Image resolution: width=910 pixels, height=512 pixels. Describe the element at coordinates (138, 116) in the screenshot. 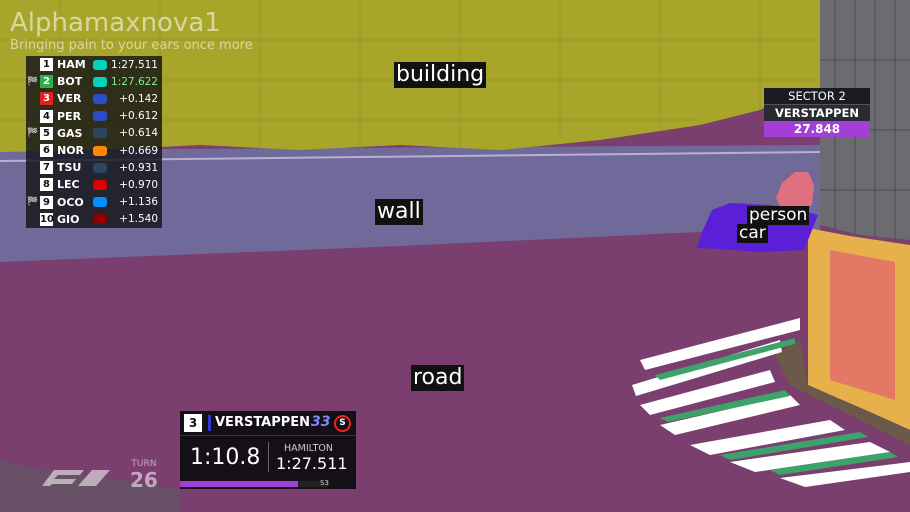

I see `gap-time: +0.612` at that location.